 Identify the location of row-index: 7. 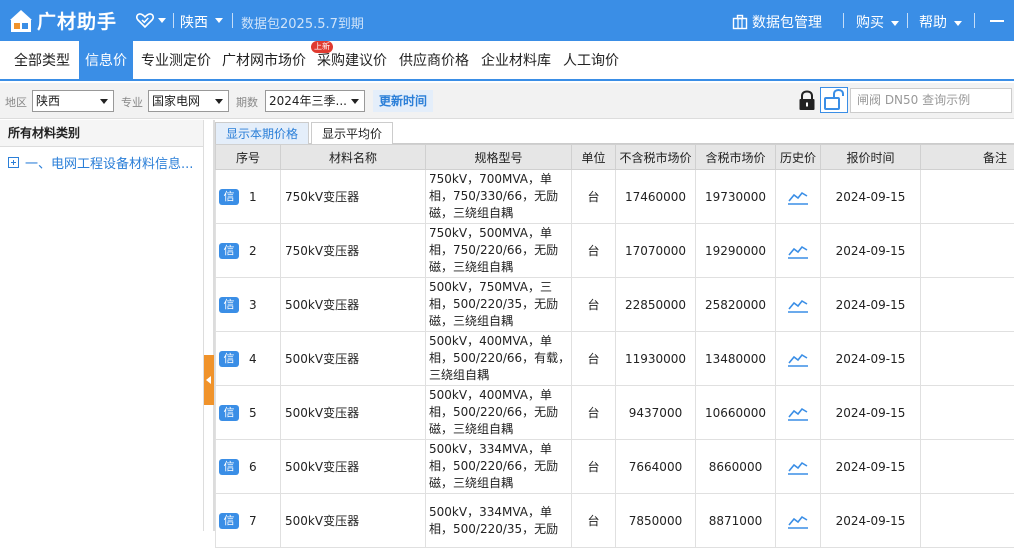
(253, 521).